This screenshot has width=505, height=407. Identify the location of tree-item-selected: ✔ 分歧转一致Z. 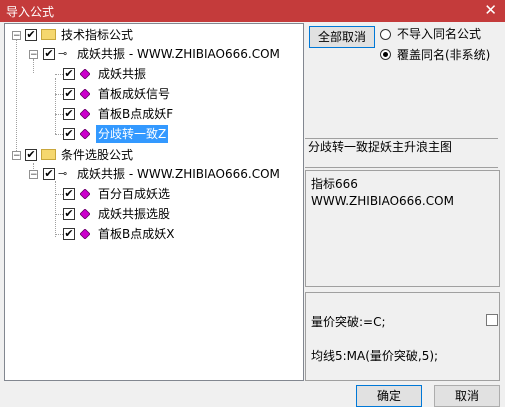
(153, 134).